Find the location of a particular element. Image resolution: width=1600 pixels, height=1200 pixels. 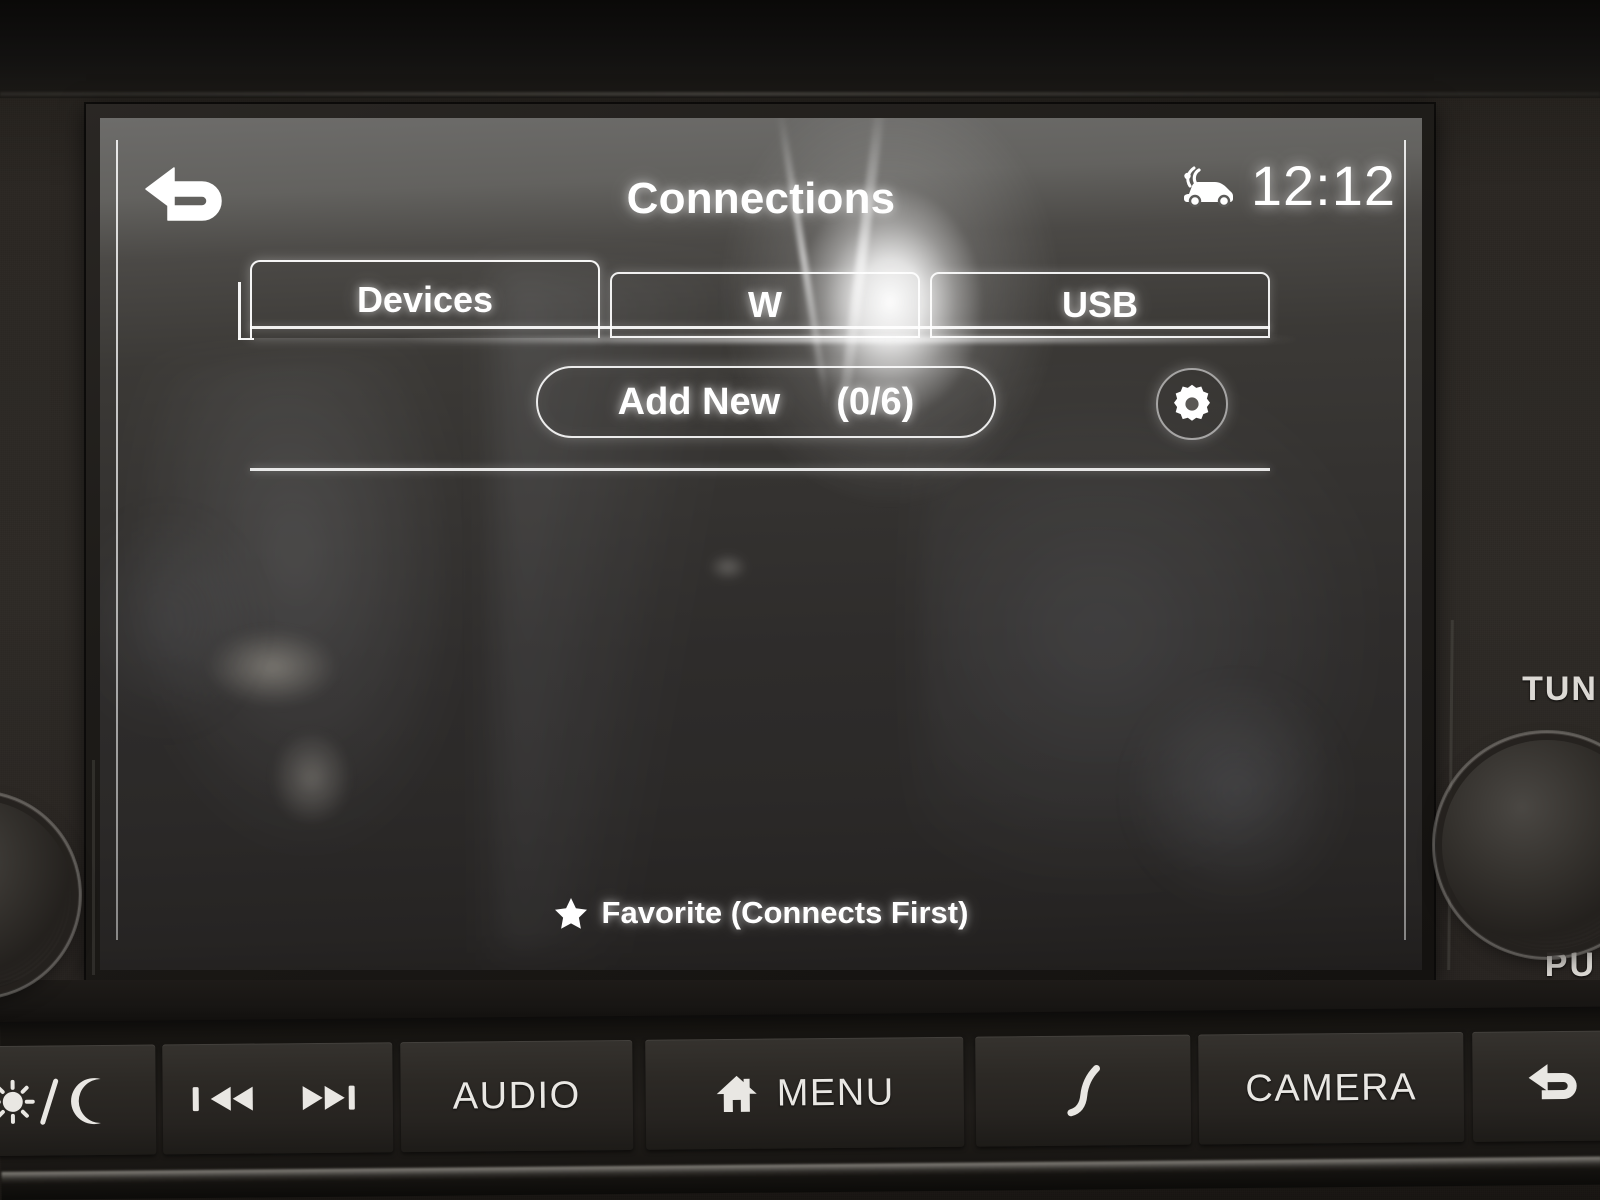

phone-icon is located at coordinates (1083, 1090).